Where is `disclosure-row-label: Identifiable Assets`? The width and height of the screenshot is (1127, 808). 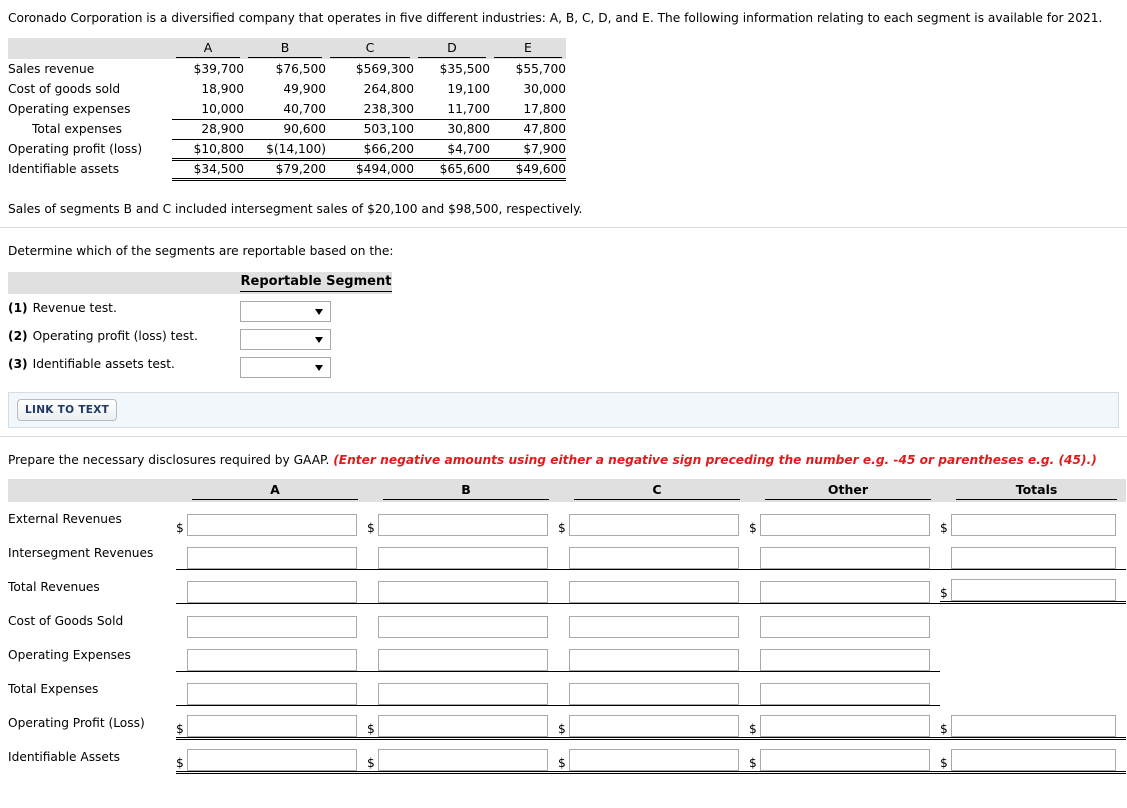
disclosure-row-label: Identifiable Assets is located at coordinates (64, 757).